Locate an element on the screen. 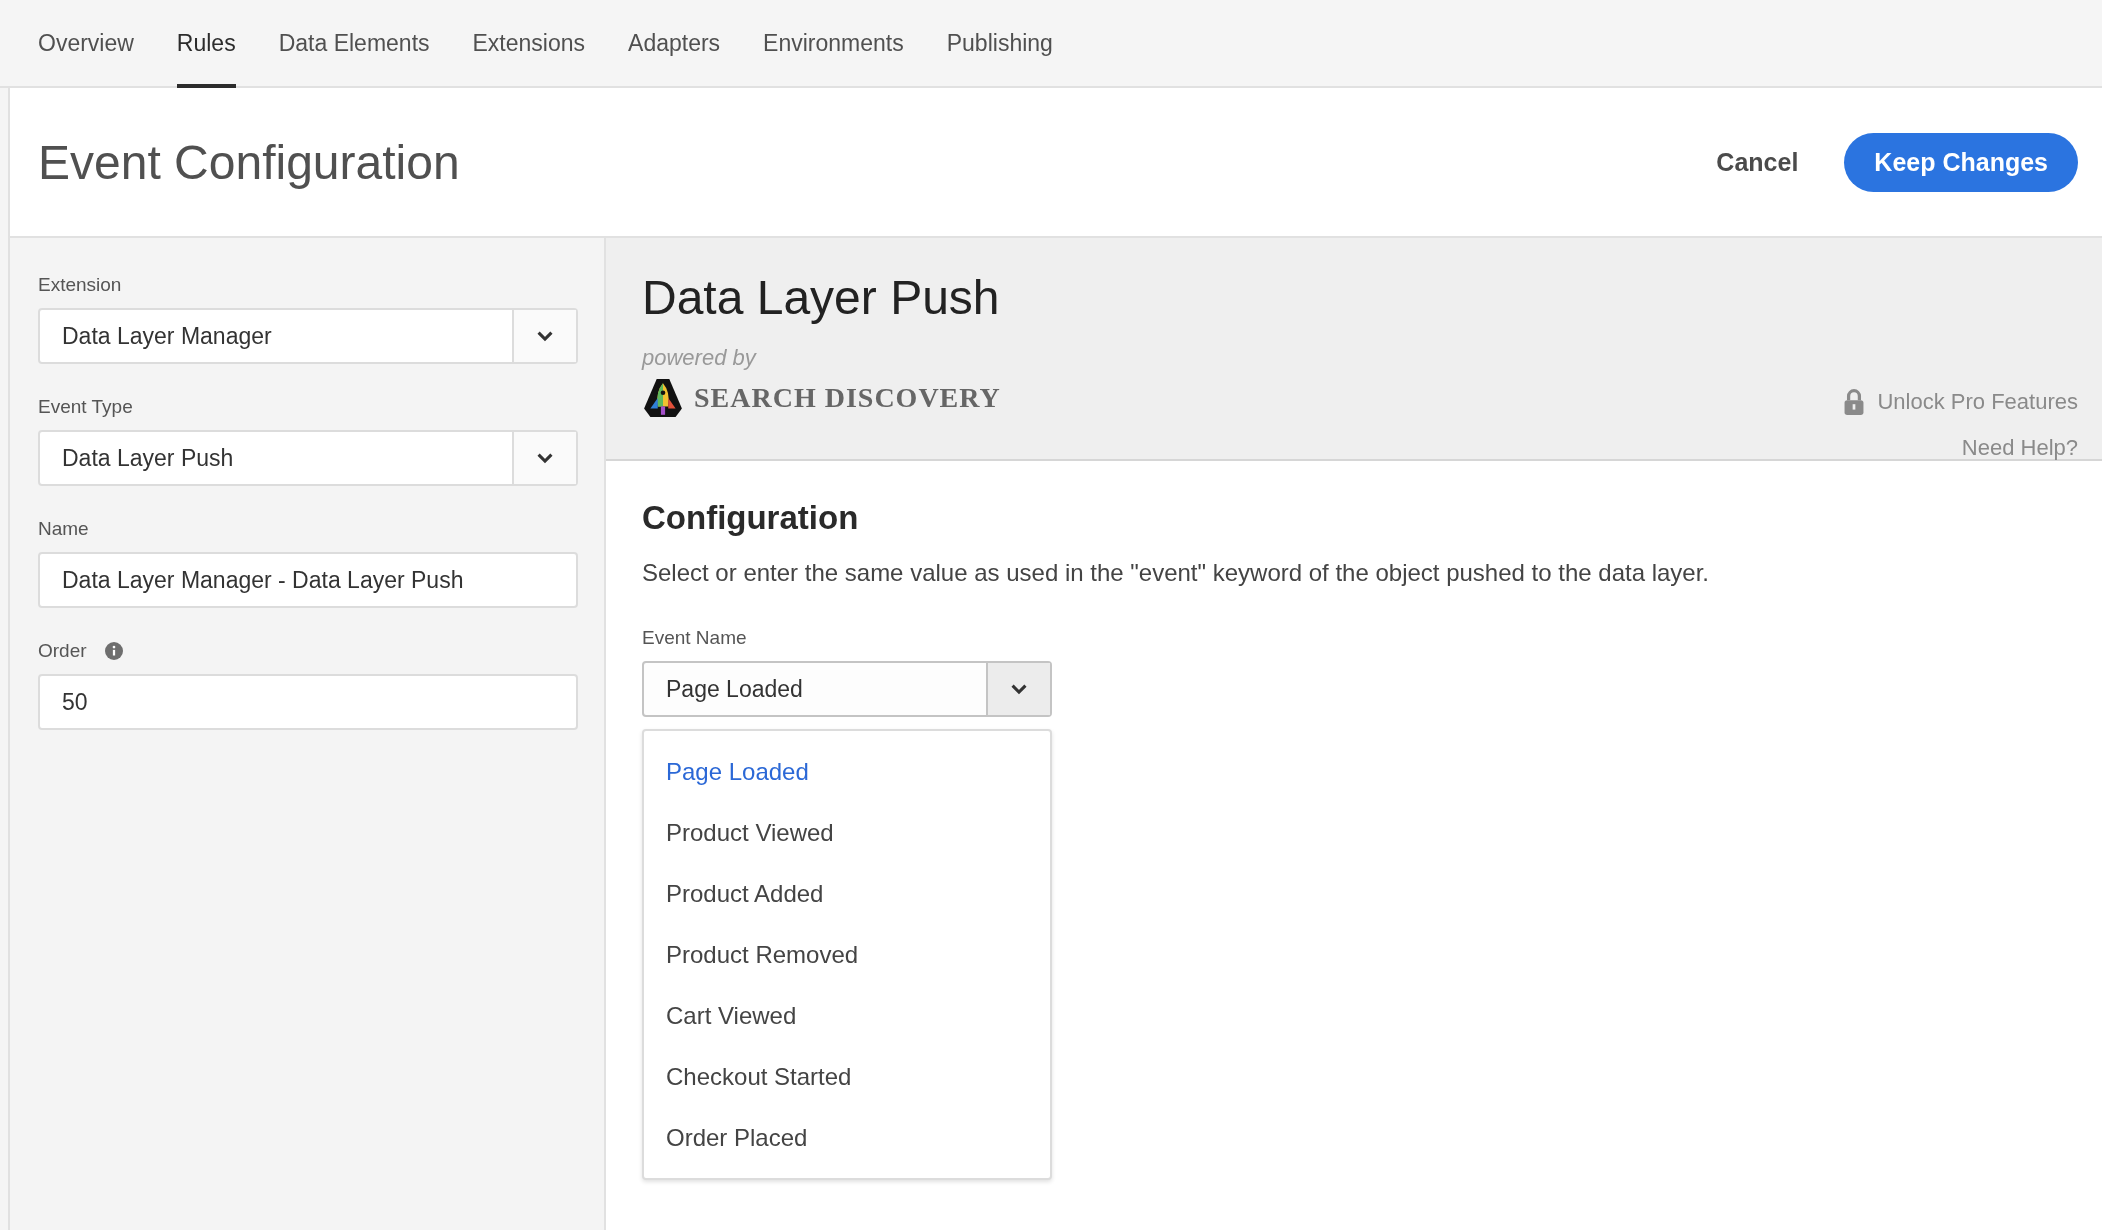 The width and height of the screenshot is (2102, 1230). nav-tab: Adapters is located at coordinates (674, 44).